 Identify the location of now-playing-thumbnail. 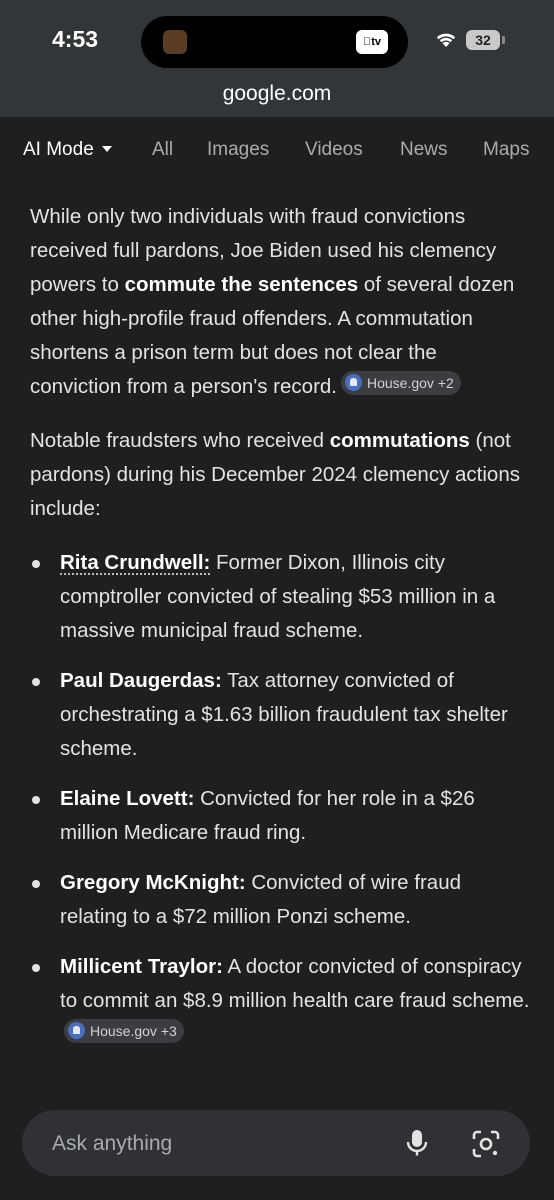
(175, 42).